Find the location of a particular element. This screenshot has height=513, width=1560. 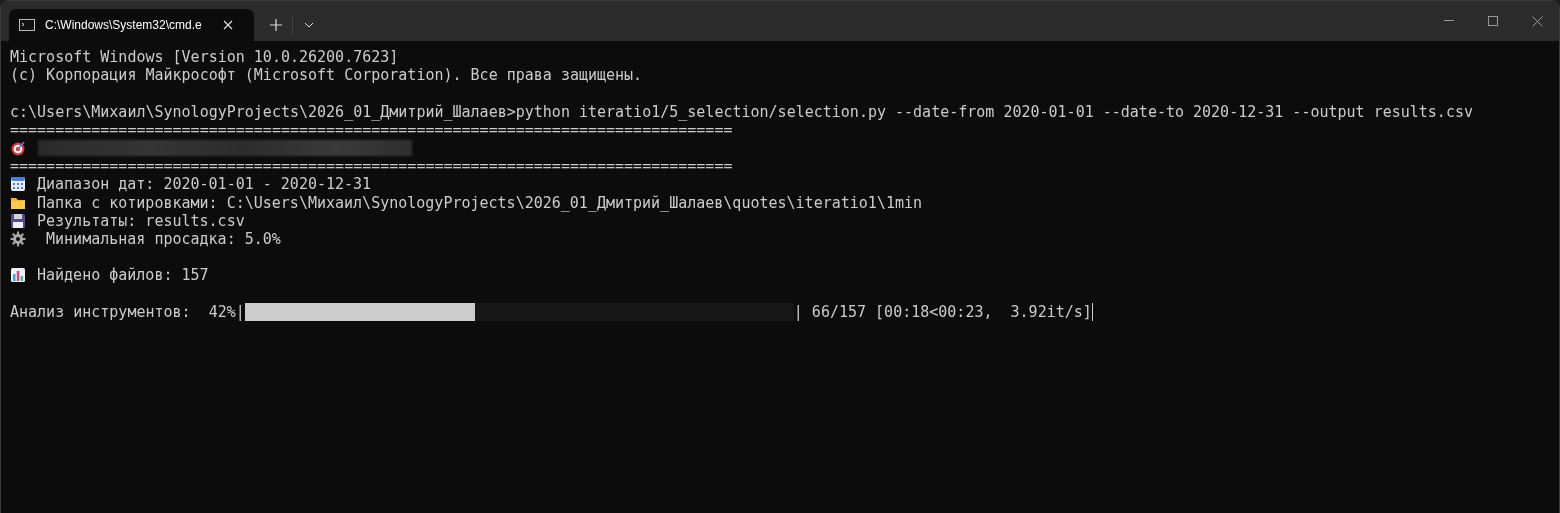

terminal-icon is located at coordinates (27, 25).